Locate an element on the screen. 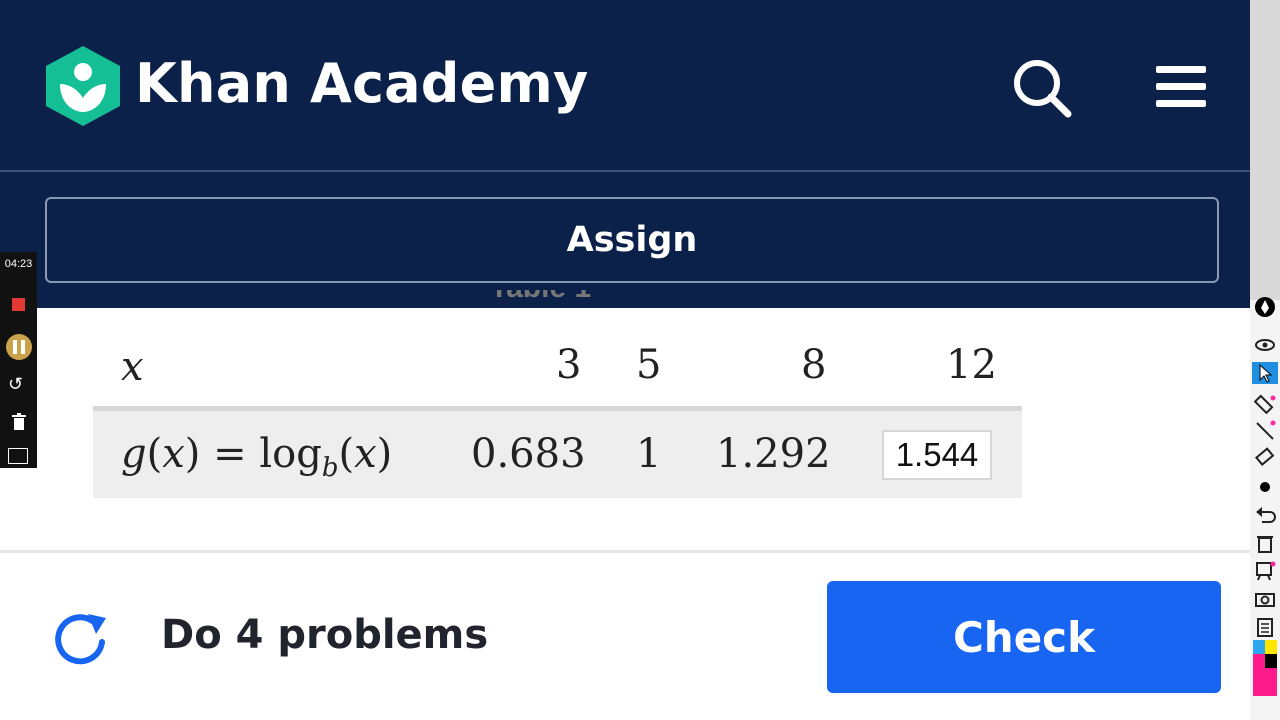 The image size is (1280, 720). annotation-toolbar is located at coordinates (1265, 360).